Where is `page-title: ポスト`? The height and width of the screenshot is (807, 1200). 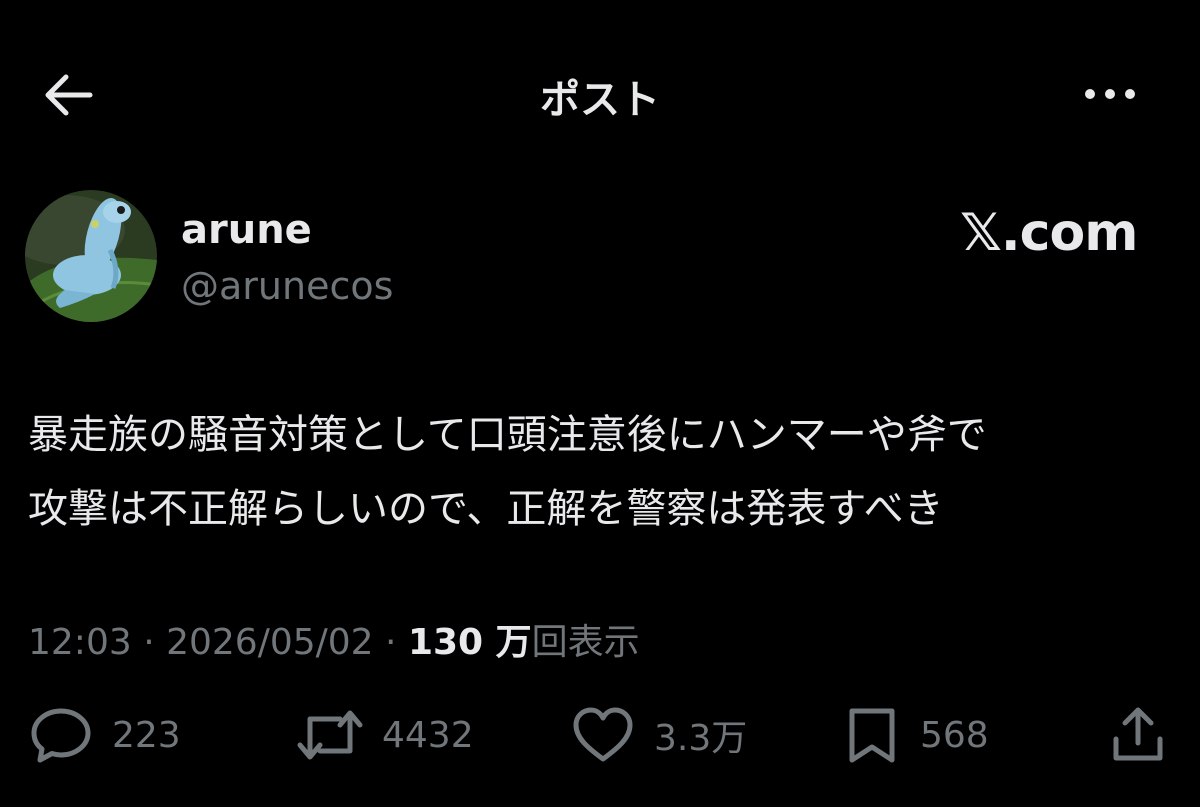
page-title: ポスト is located at coordinates (600, 100).